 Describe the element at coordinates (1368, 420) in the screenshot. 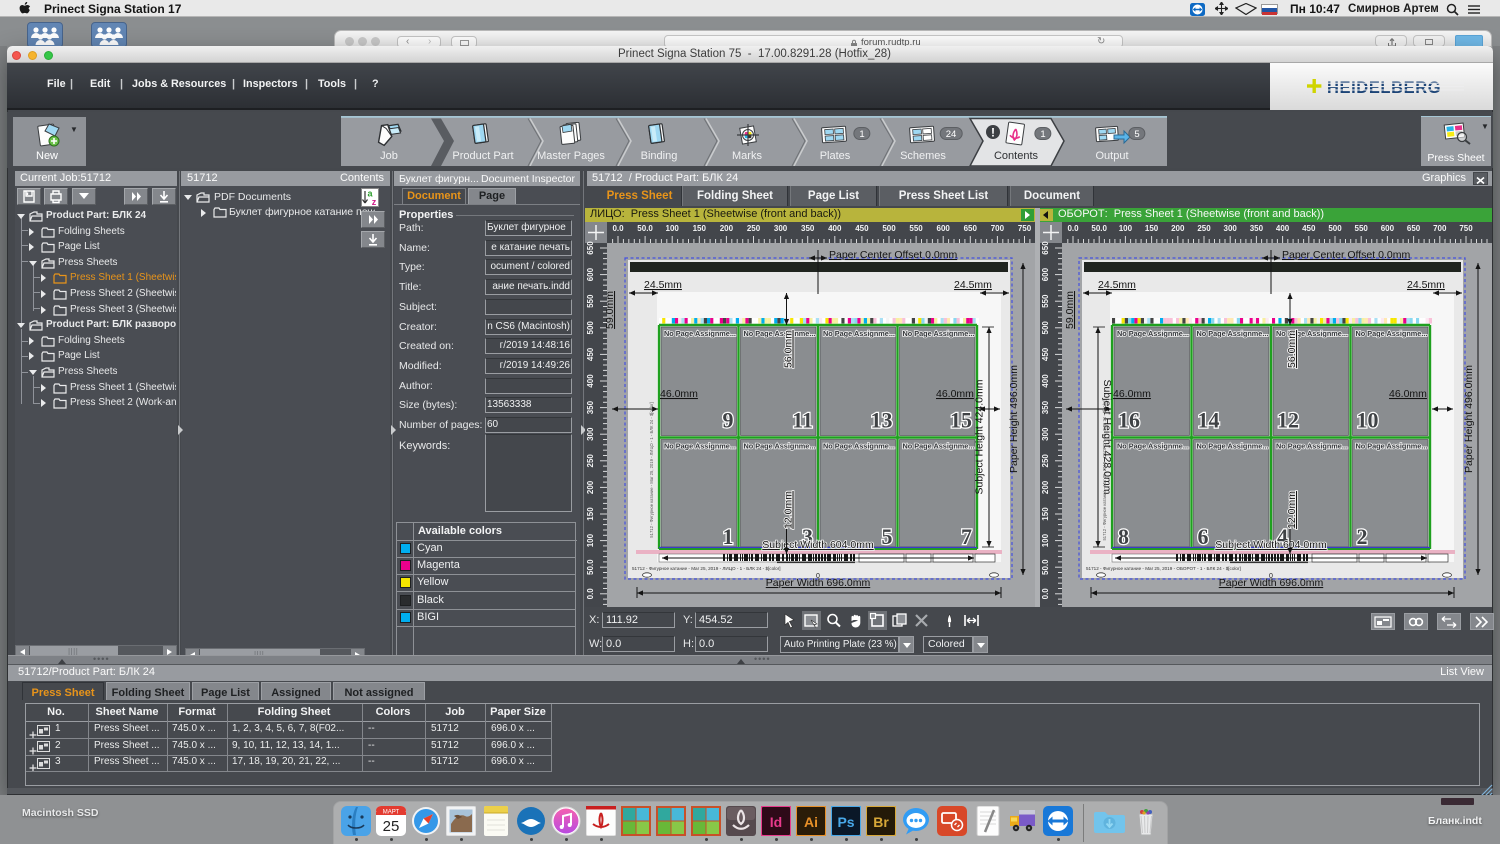

I see `svg-text: 10` at that location.